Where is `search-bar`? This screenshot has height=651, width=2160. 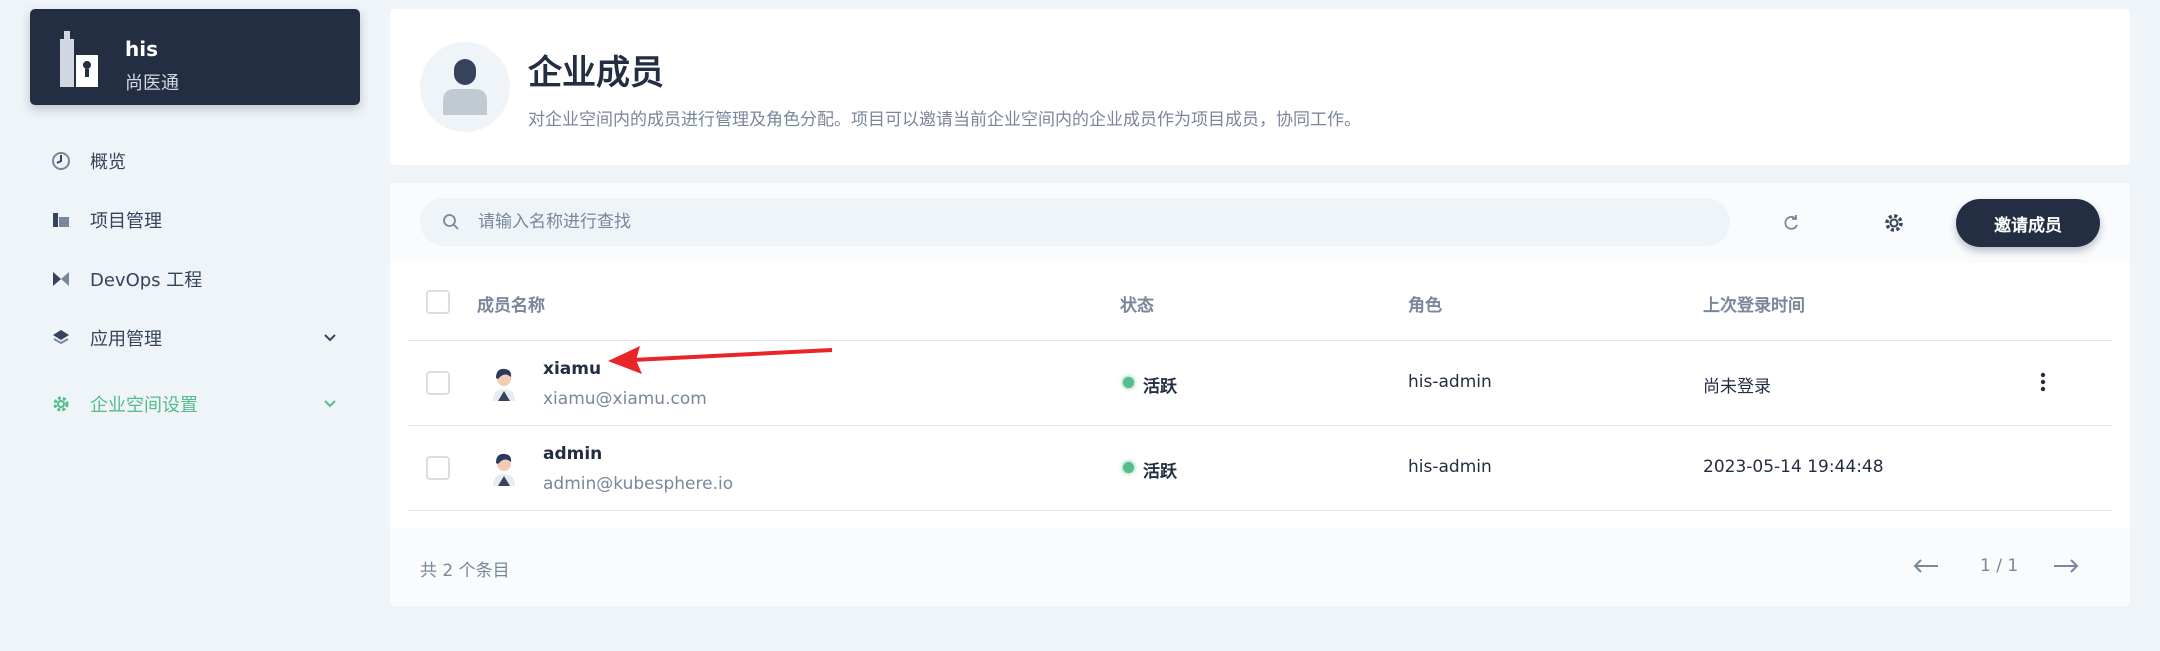 search-bar is located at coordinates (1075, 222).